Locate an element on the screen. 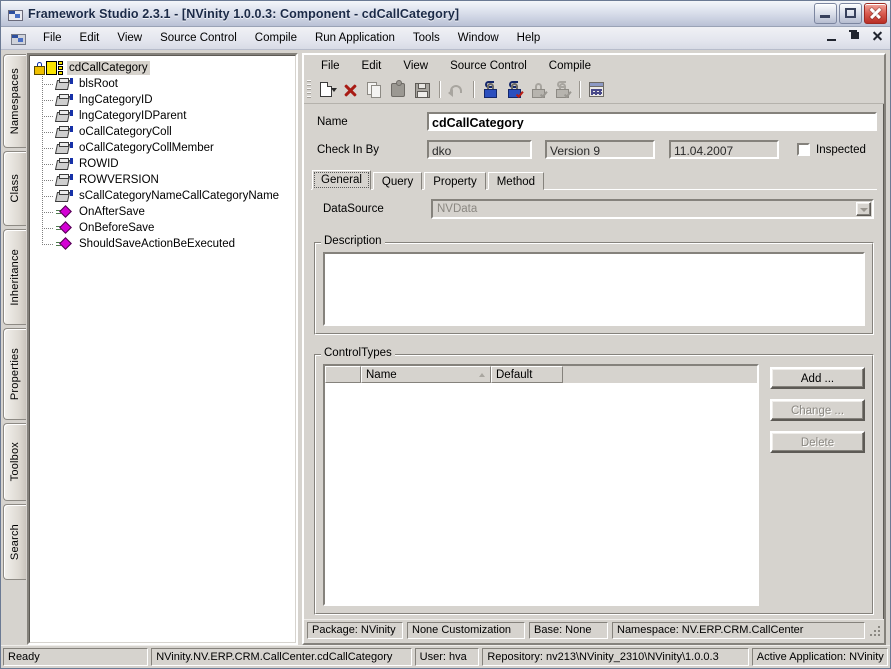 The width and height of the screenshot is (891, 669). status-customization: None Customization is located at coordinates (466, 630).